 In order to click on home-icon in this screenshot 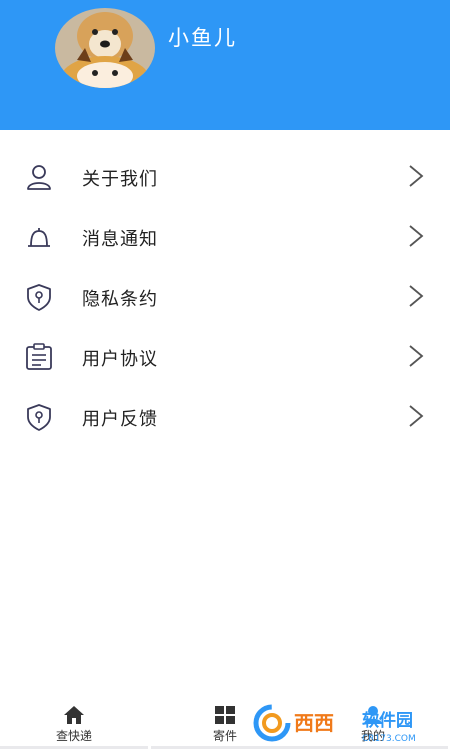, I will do `click(74, 715)`.